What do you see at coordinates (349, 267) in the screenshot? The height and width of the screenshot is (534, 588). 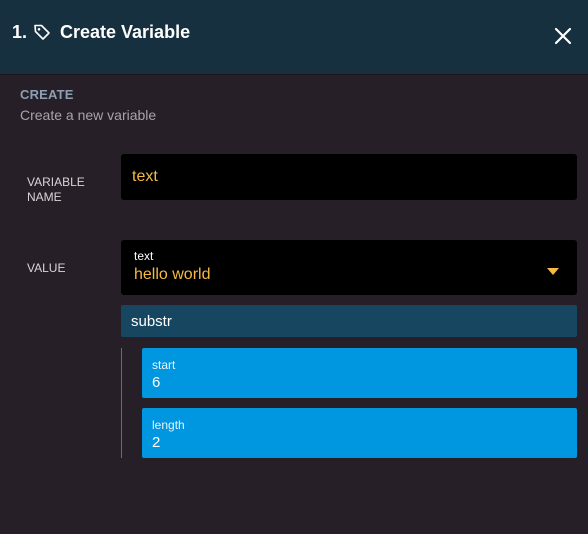 I see `value-select: text hello world` at bounding box center [349, 267].